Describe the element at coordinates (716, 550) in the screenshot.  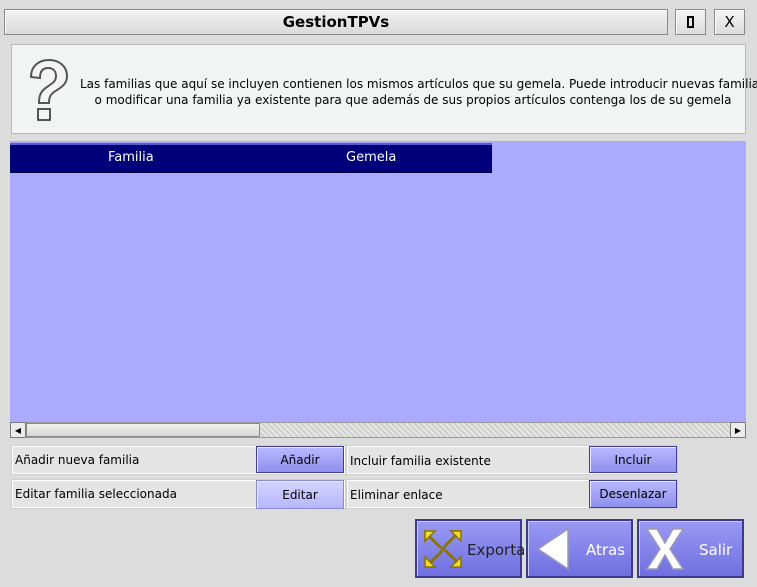
I see `exit-label: Salir` at that location.